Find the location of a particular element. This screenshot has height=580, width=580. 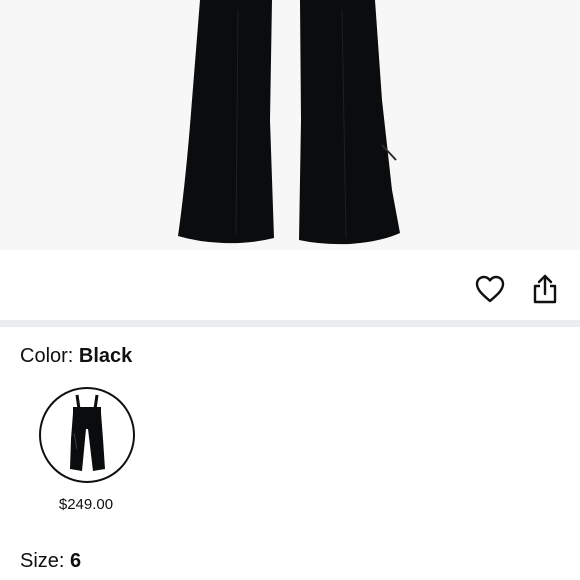

swatch-price: $249.00 is located at coordinates (86, 504).